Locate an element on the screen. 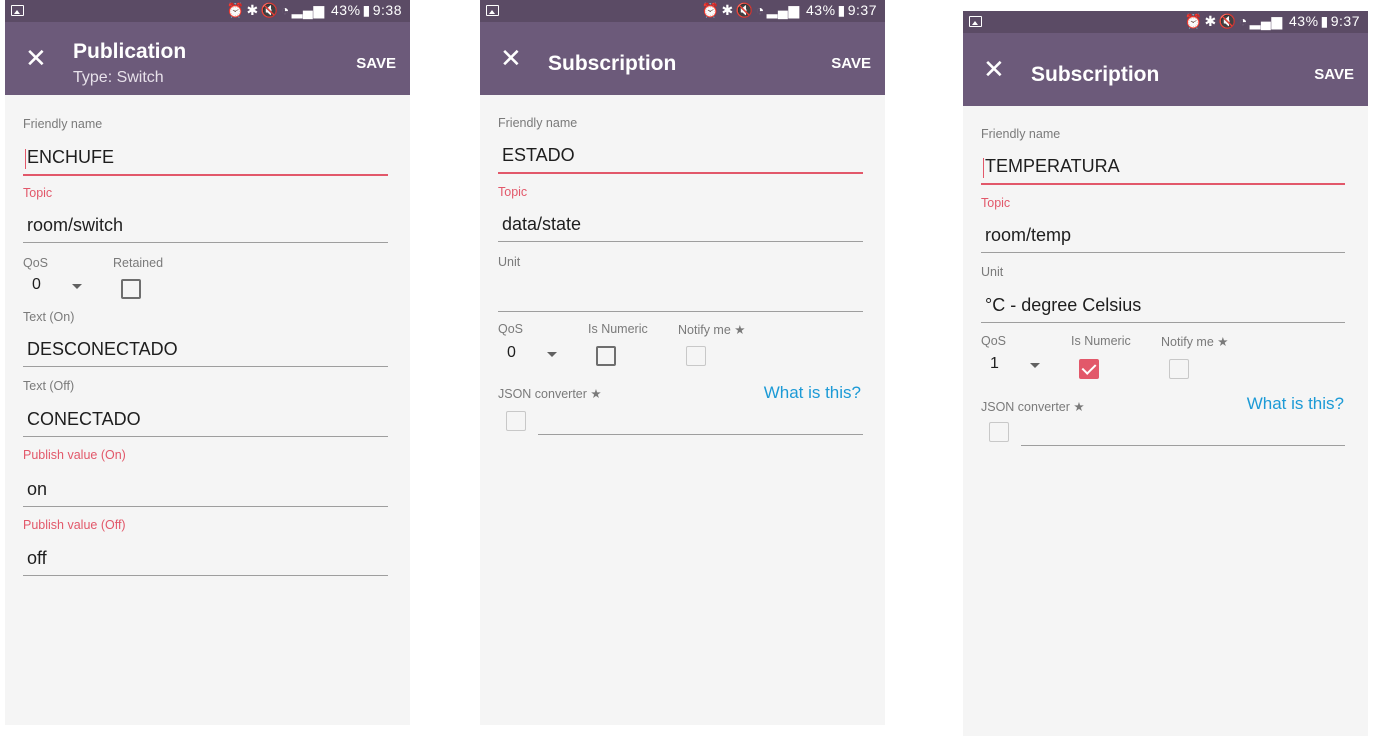 The height and width of the screenshot is (751, 1377). text-on-input: DESCONECTADO is located at coordinates (205, 349).